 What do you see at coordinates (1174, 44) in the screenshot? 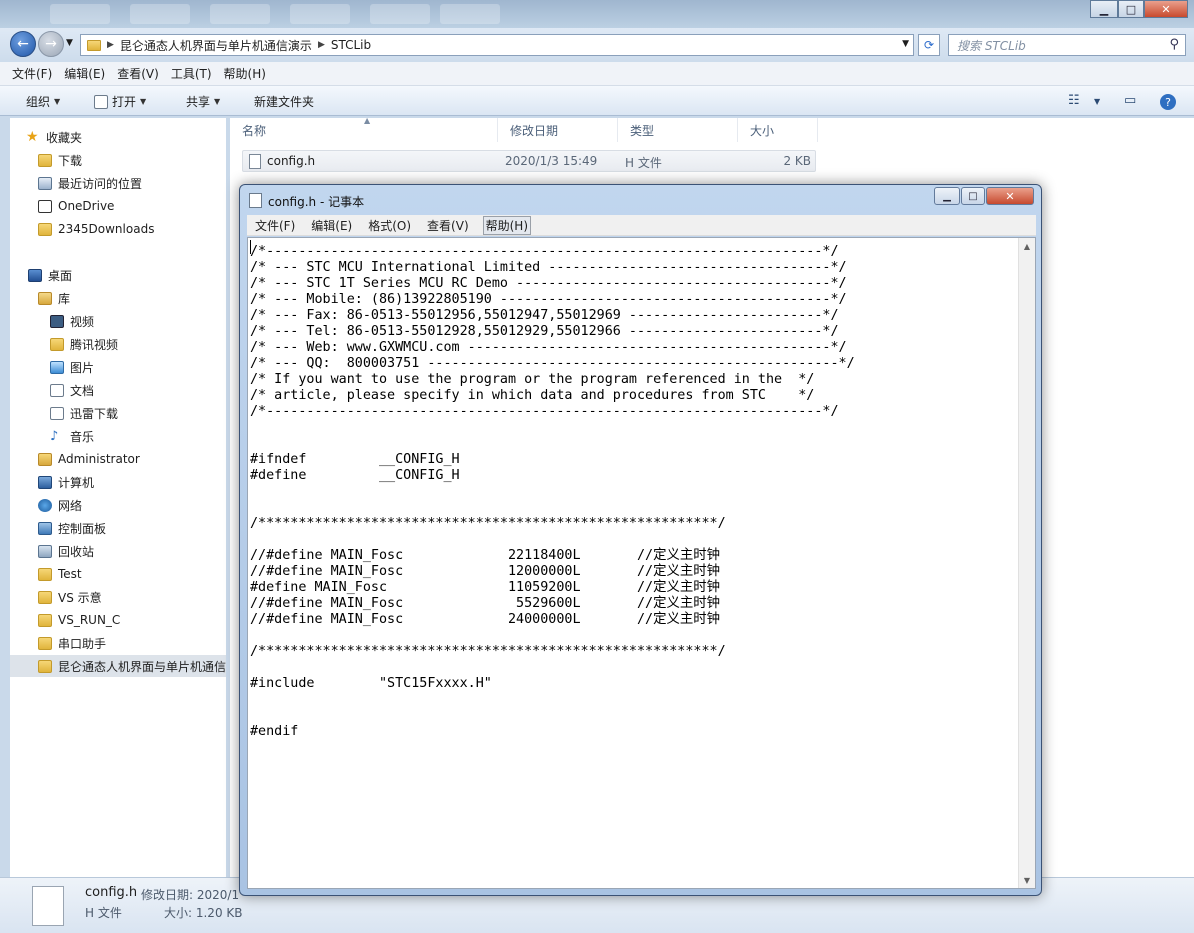
I see `search-icon: ⚲` at bounding box center [1174, 44].